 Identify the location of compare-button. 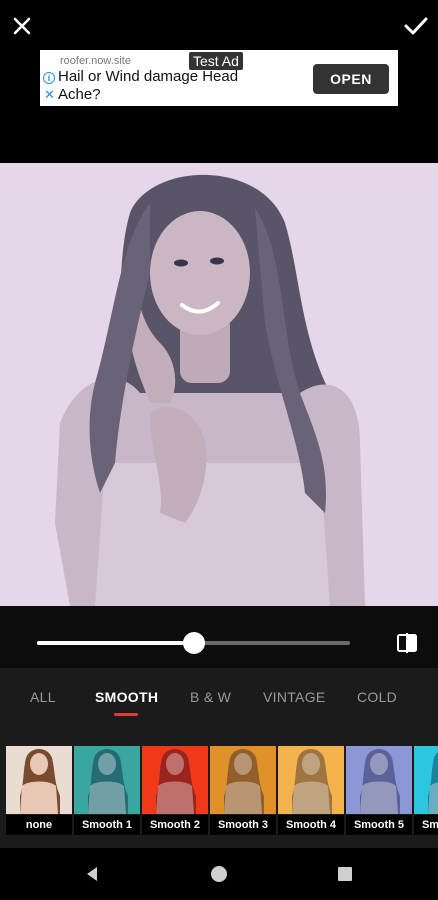
(407, 643).